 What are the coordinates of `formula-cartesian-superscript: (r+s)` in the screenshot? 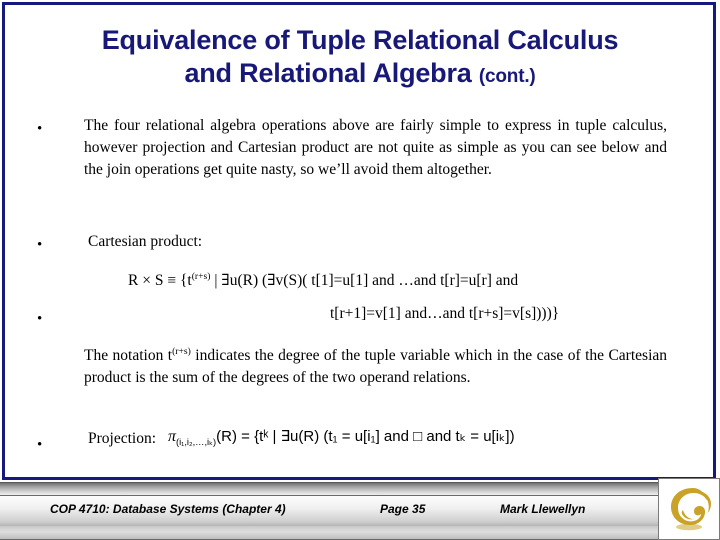 It's located at (201, 276).